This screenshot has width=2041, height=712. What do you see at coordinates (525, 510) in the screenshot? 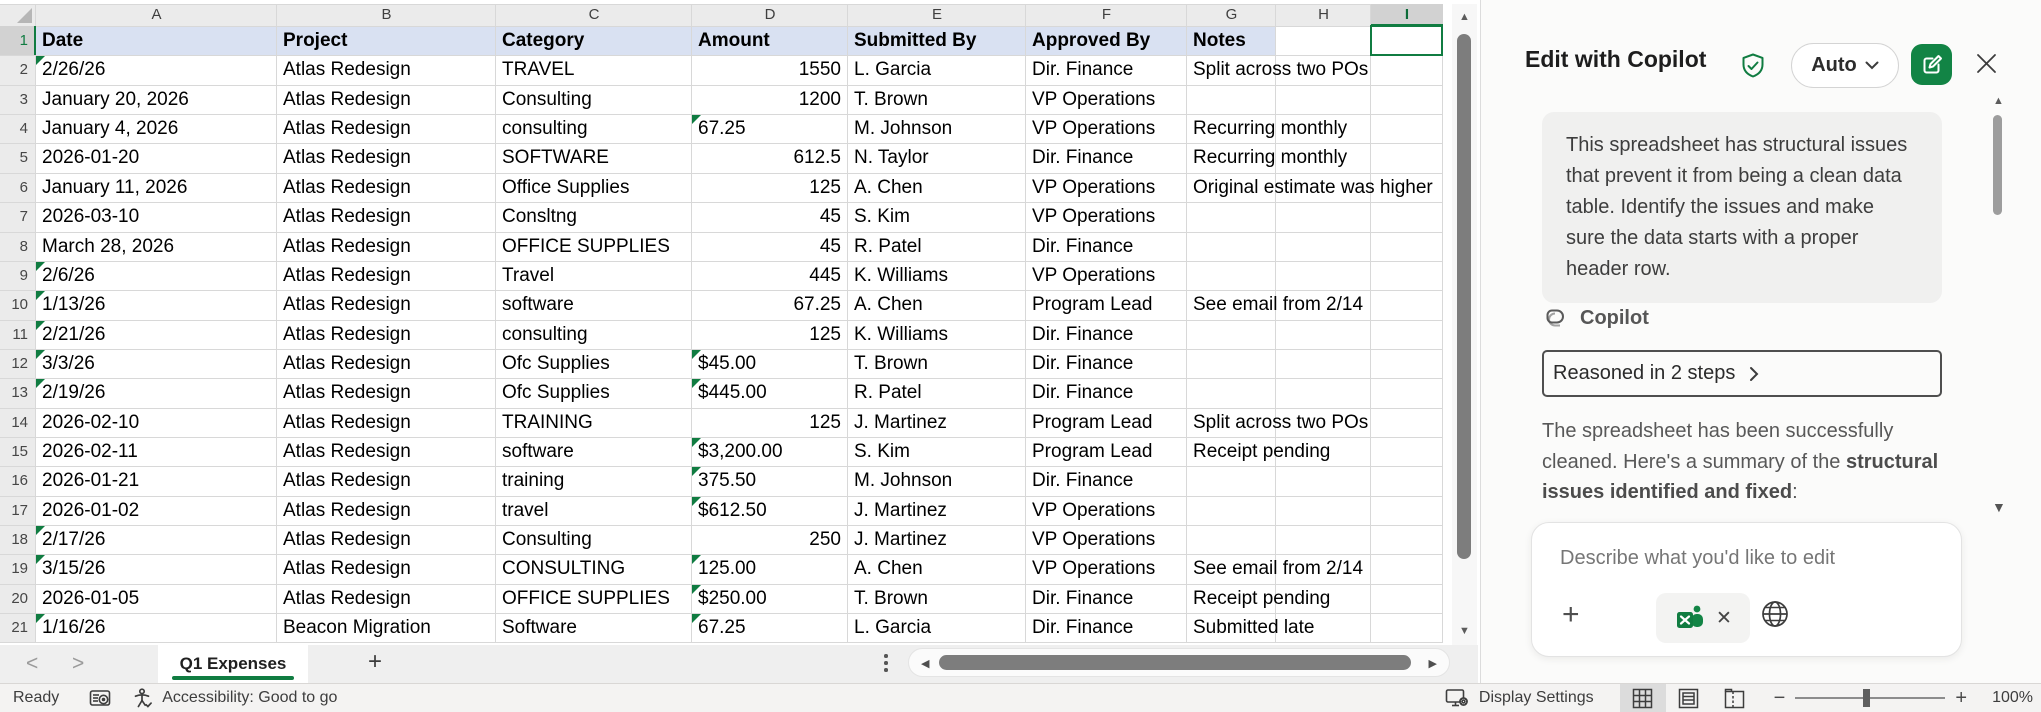
I see `cell-C17: travel` at bounding box center [525, 510].